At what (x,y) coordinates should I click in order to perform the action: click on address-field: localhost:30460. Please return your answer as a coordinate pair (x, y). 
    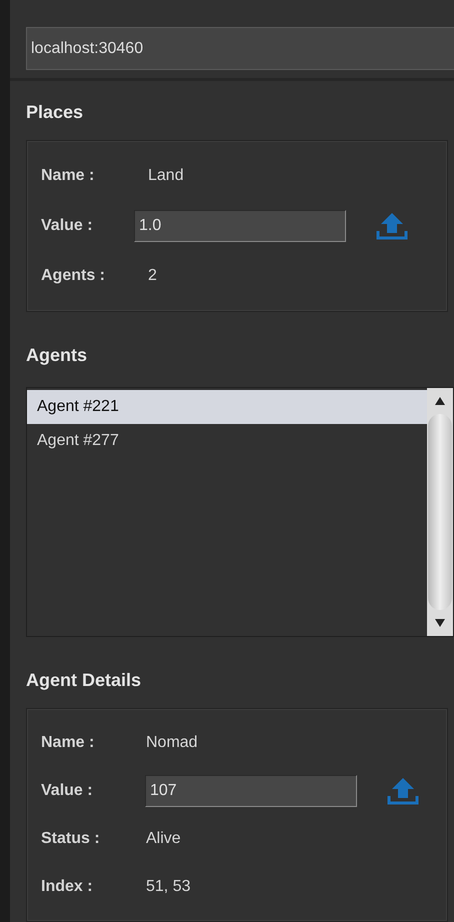
    Looking at the image, I should click on (240, 48).